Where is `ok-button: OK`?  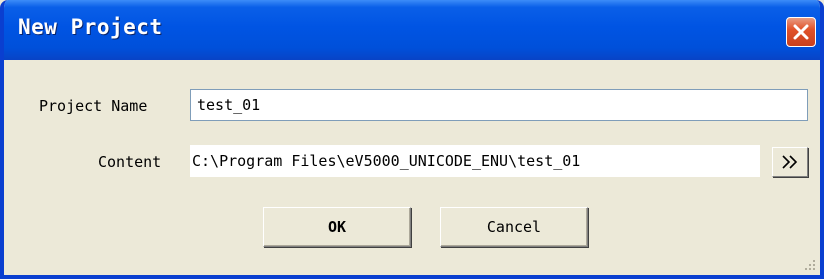
ok-button: OK is located at coordinates (337, 227).